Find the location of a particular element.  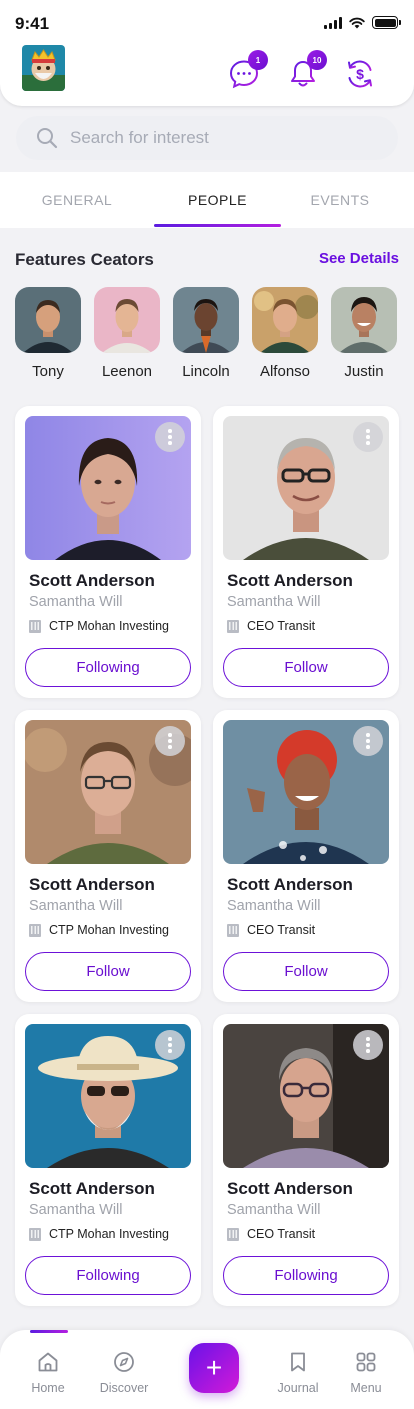

nav-label: Discover is located at coordinates (124, 1388).